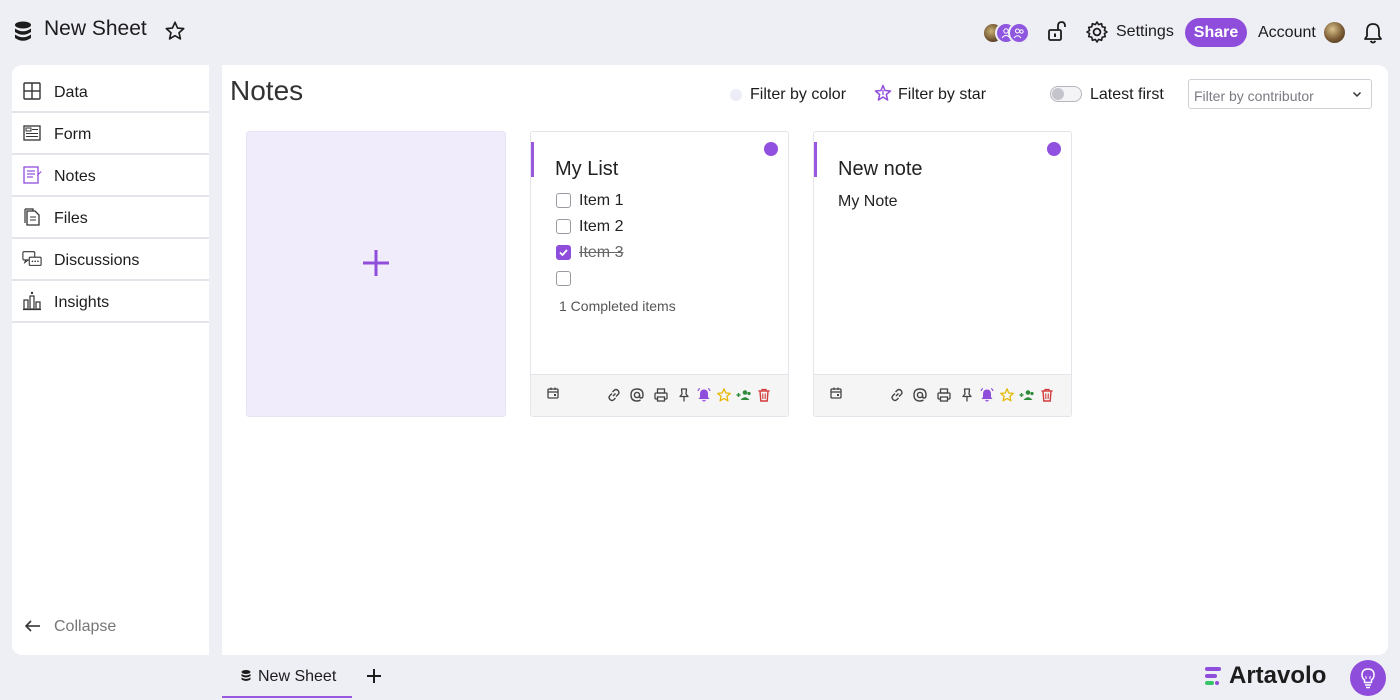 This screenshot has width=1400, height=700. I want to click on checkmark-icon, so click(563, 253).